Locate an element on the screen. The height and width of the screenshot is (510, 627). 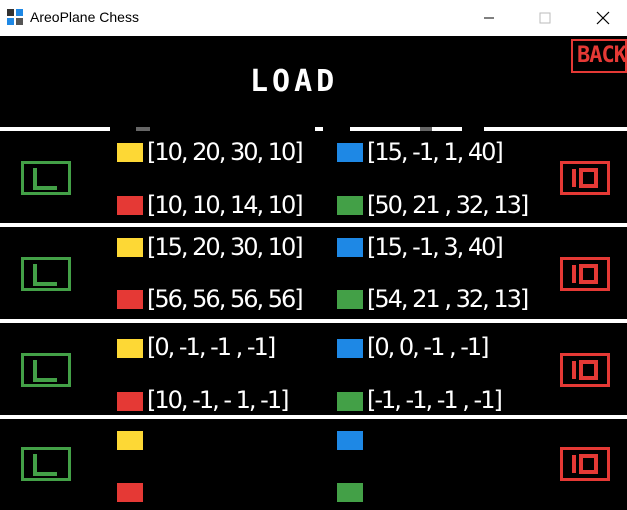
window-title: AreoPlane Chess is located at coordinates (84, 17).